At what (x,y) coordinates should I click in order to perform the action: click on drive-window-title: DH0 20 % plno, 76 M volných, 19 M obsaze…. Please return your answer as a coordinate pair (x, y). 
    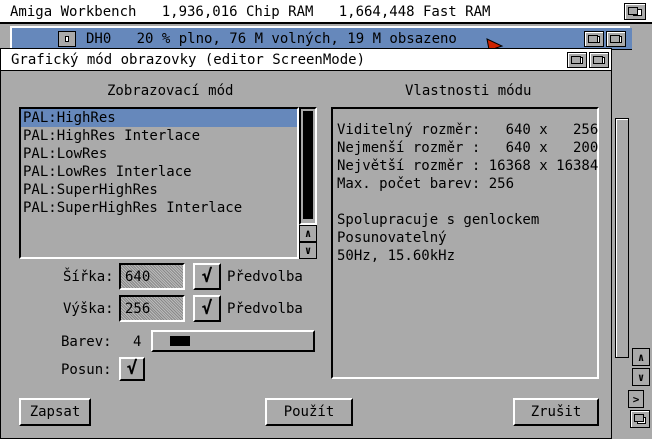
    Looking at the image, I should click on (271, 39).